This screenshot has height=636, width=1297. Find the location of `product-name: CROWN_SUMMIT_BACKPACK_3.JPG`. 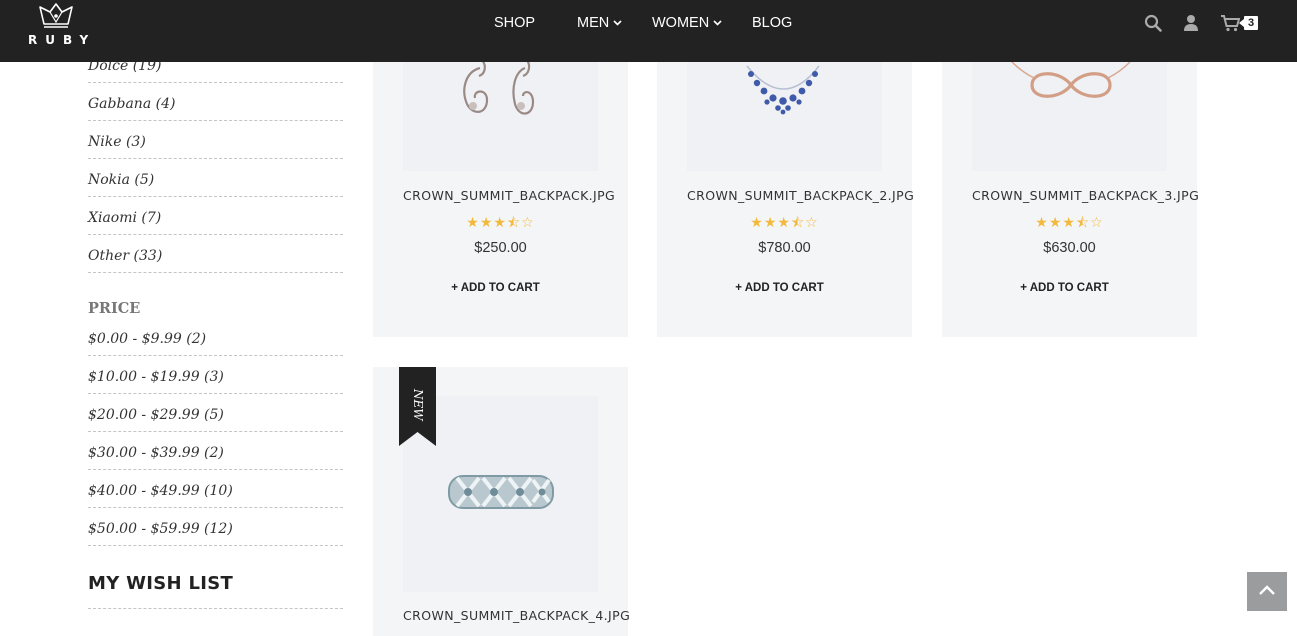

product-name: CROWN_SUMMIT_BACKPACK_3.JPG is located at coordinates (1092, 195).